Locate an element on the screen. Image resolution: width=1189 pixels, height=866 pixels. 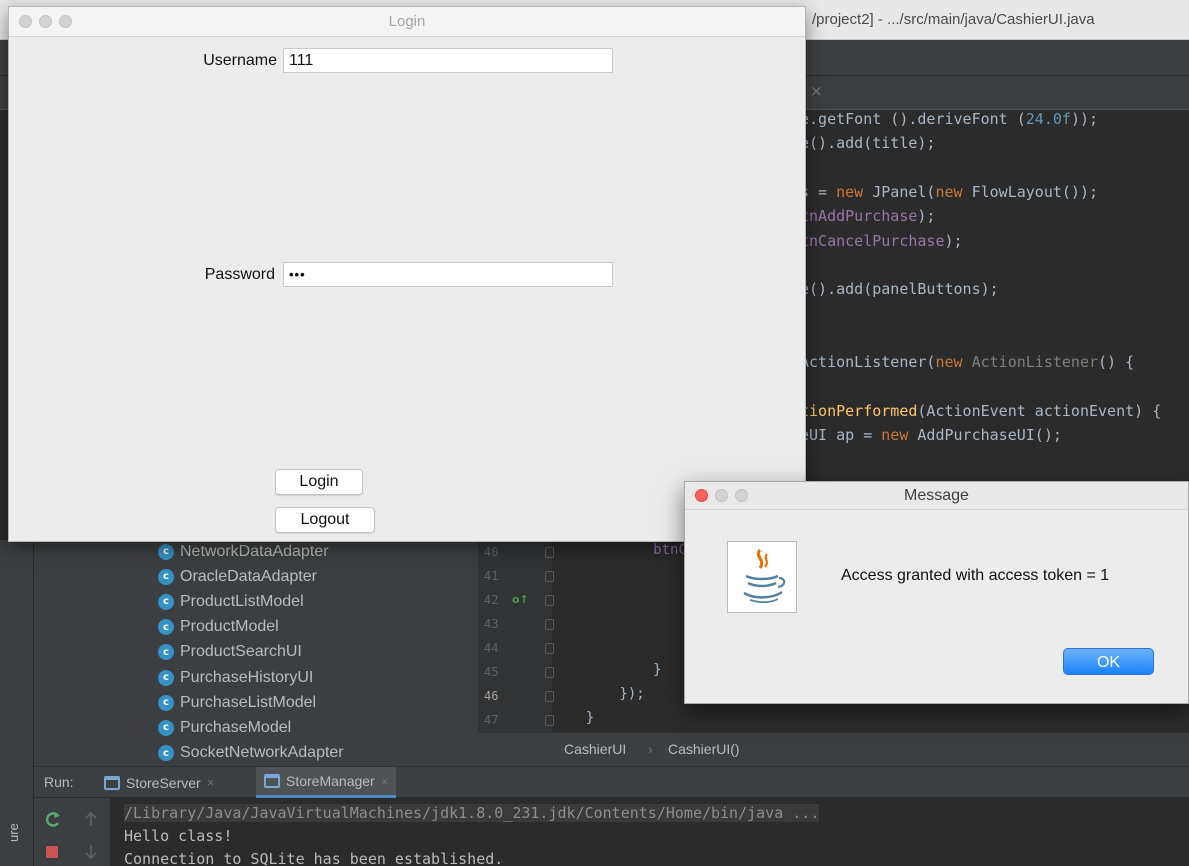
code-line: e().add(title); is located at coordinates (867, 145).